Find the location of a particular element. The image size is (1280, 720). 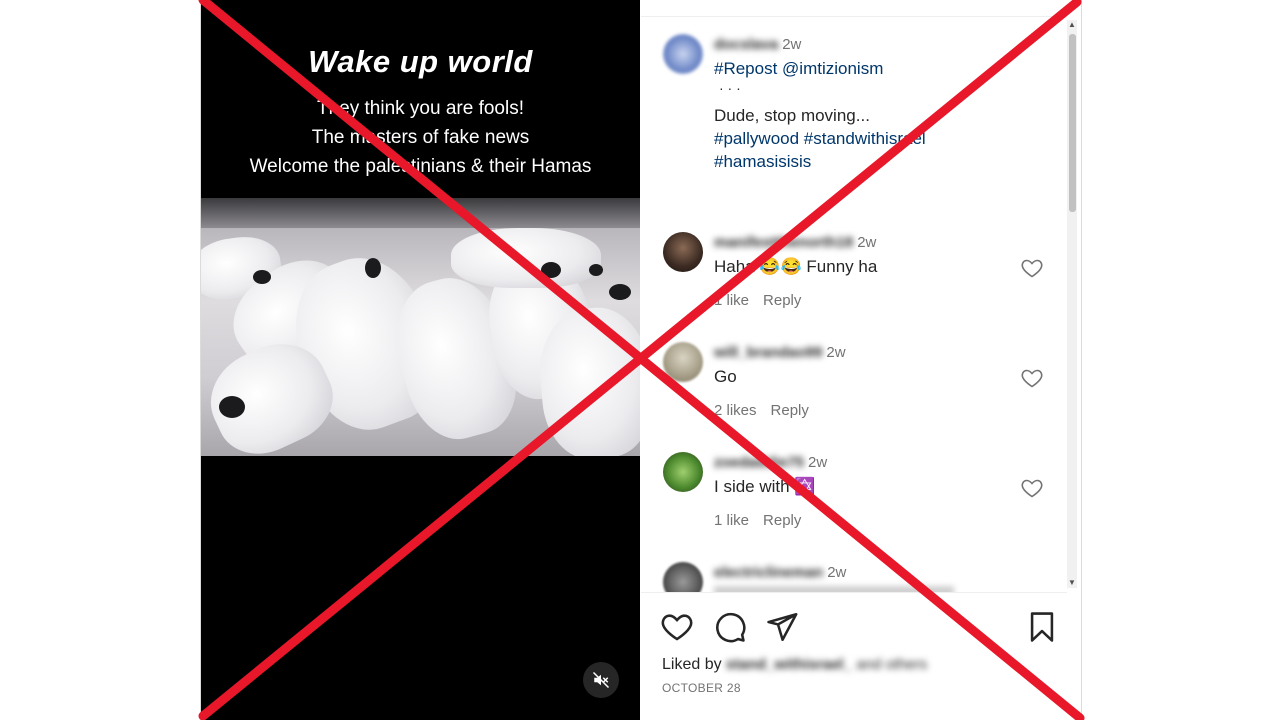

comment-username: will_brandao99 is located at coordinates (768, 352).